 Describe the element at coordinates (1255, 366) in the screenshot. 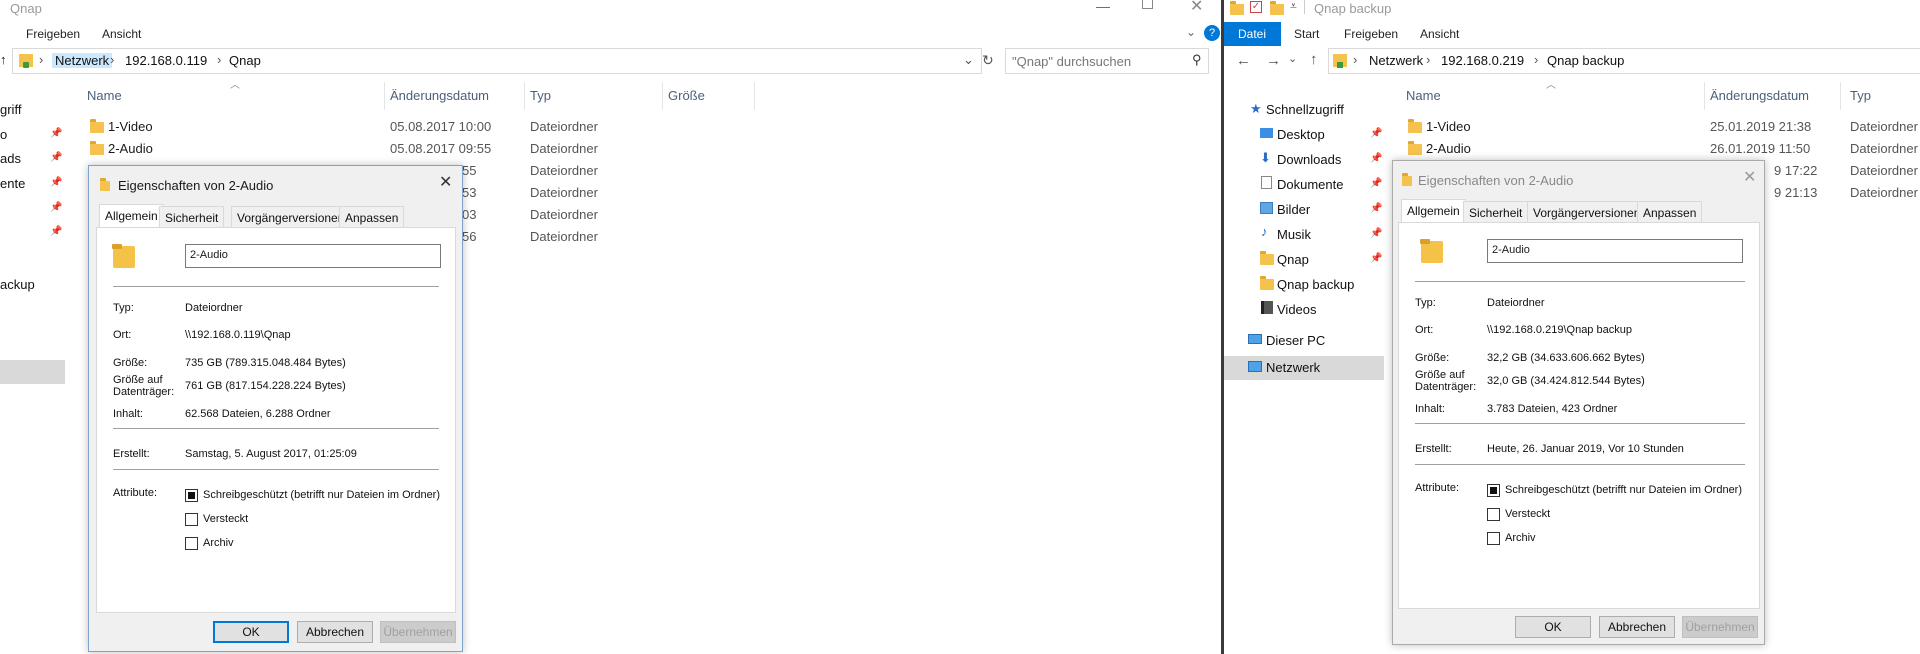

I see `network-icon` at that location.